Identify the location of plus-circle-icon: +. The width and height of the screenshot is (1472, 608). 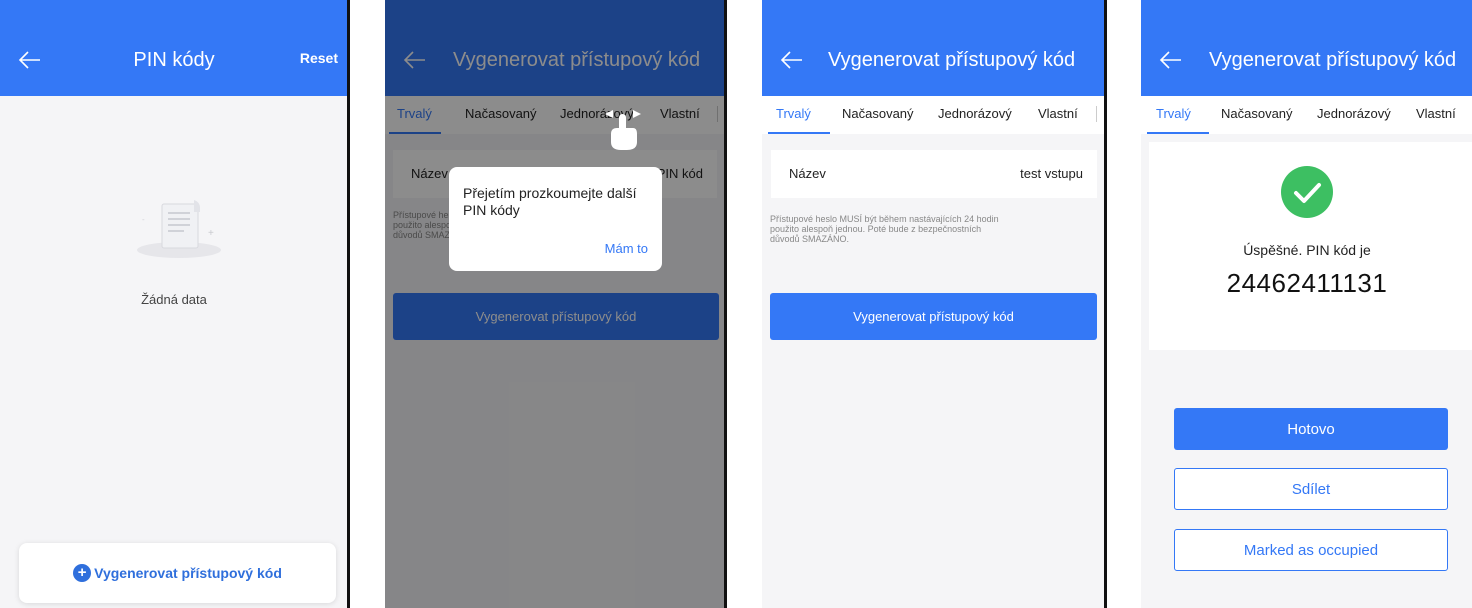
(82, 573).